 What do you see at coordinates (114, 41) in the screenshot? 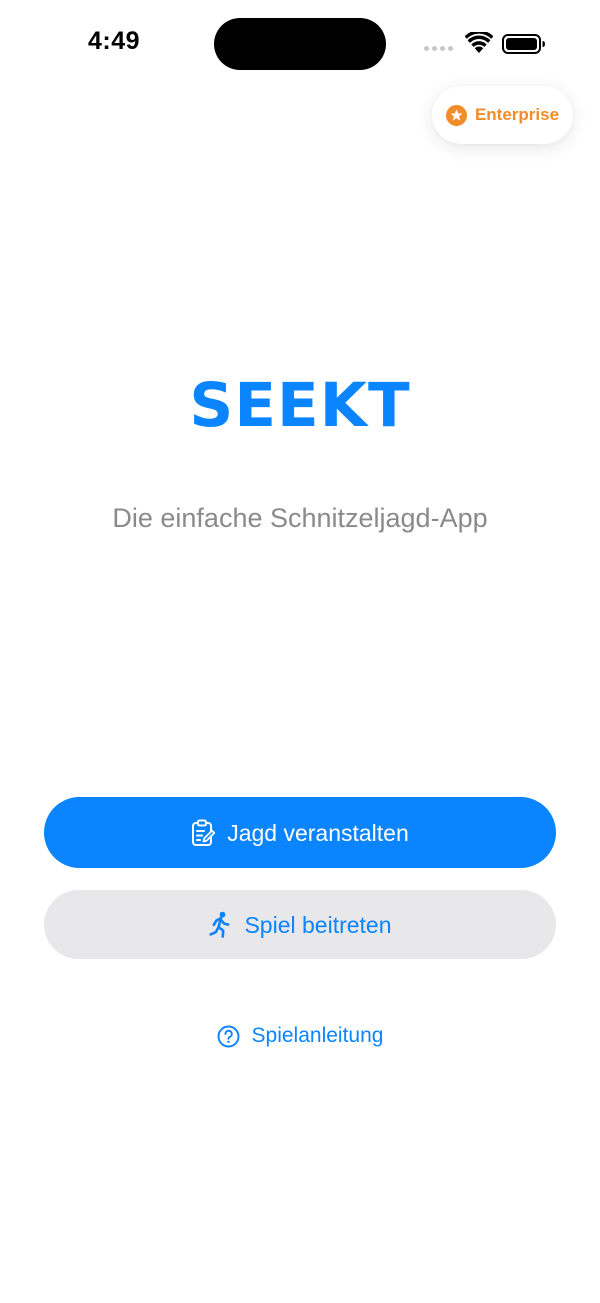
I see `status-time: 4:49` at bounding box center [114, 41].